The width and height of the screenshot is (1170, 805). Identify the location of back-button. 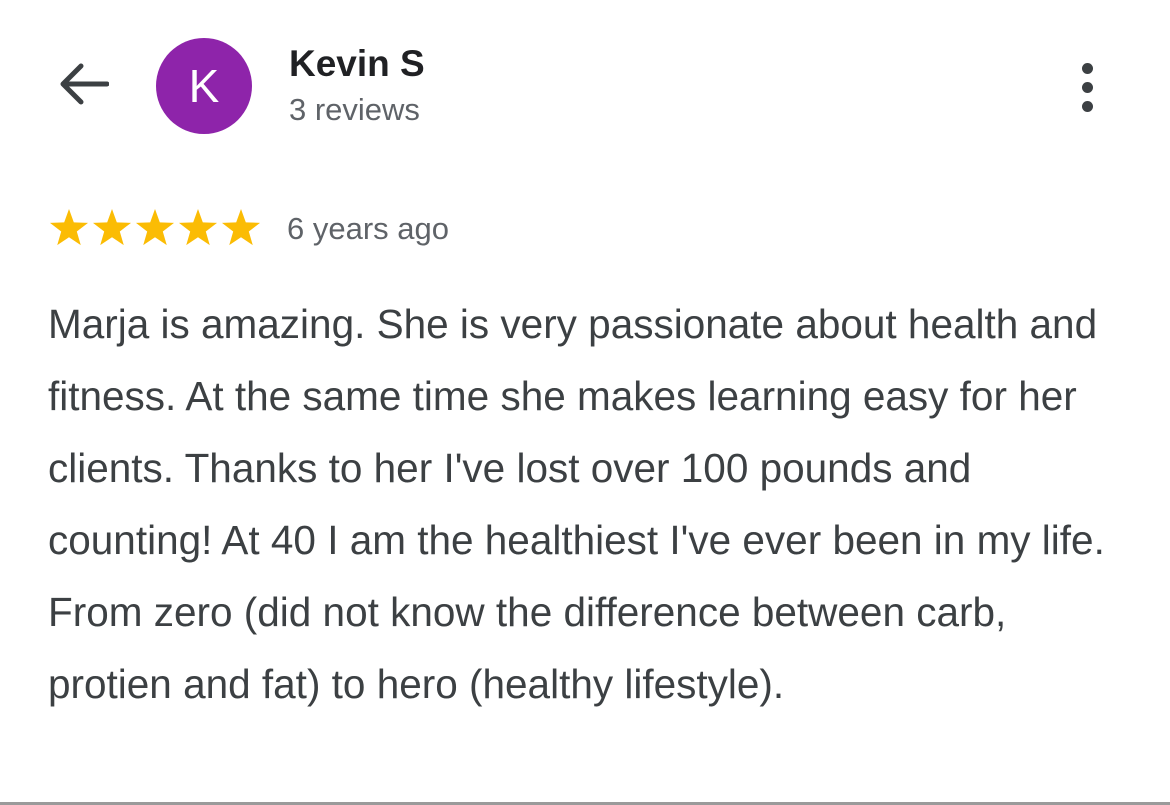
(83, 86).